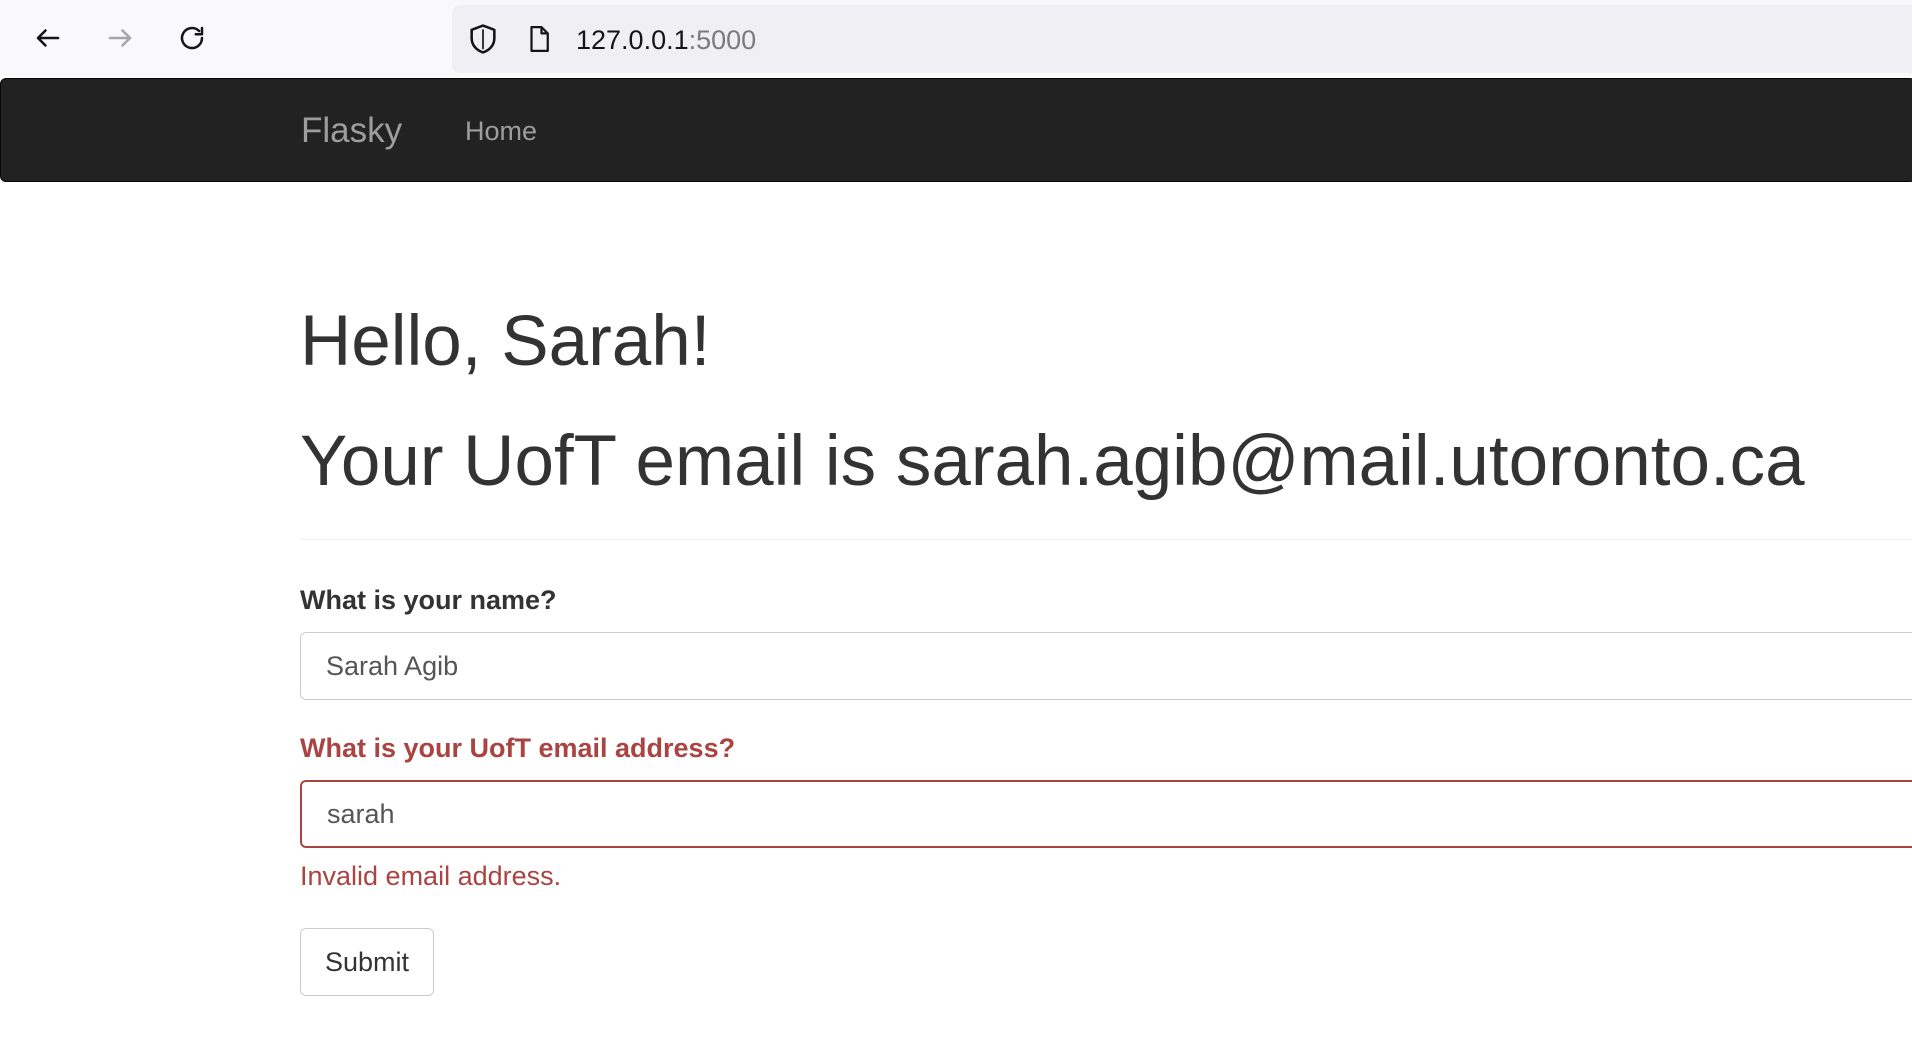  Describe the element at coordinates (518, 748) in the screenshot. I see `email-label: What is your UofT email address?` at that location.